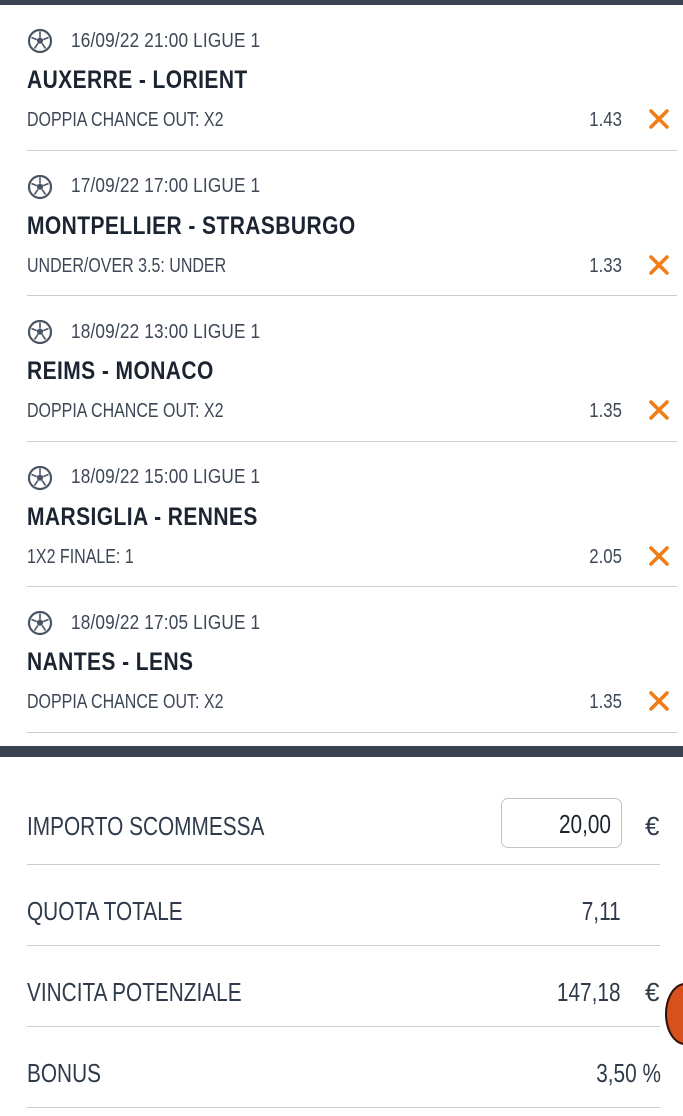 This screenshot has width=683, height=1116. I want to click on total-odds-label: QUOTA TOTALE, so click(105, 911).